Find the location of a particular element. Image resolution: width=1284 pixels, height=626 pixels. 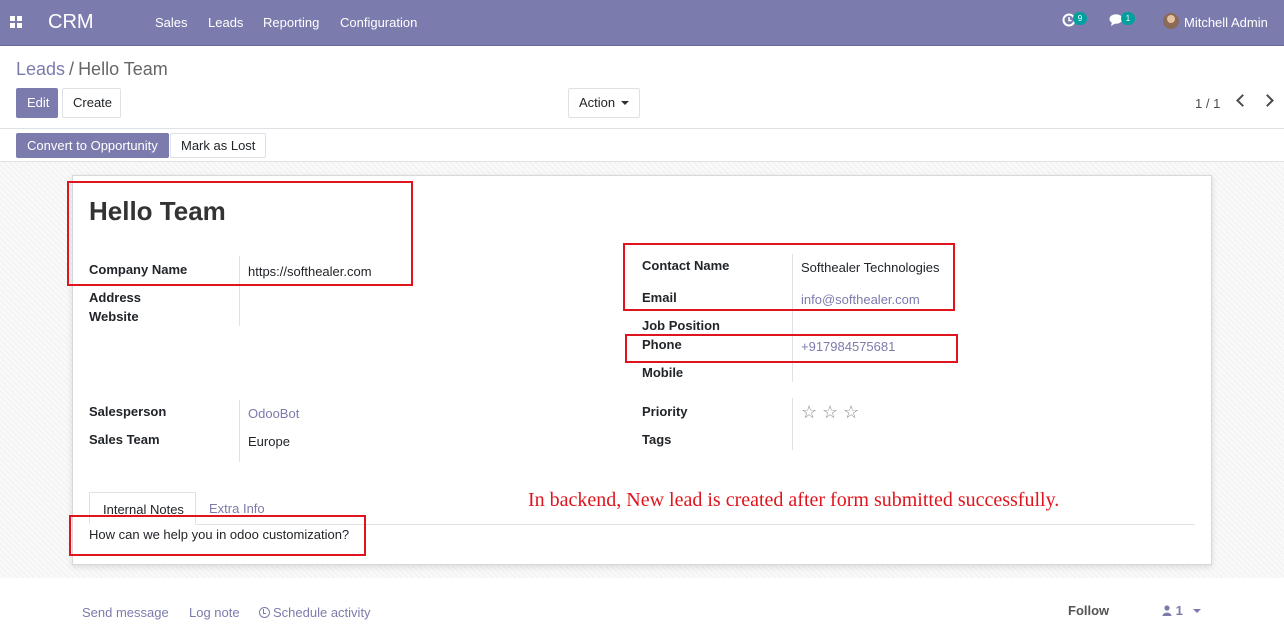

highlight-box-notes is located at coordinates (217, 535).